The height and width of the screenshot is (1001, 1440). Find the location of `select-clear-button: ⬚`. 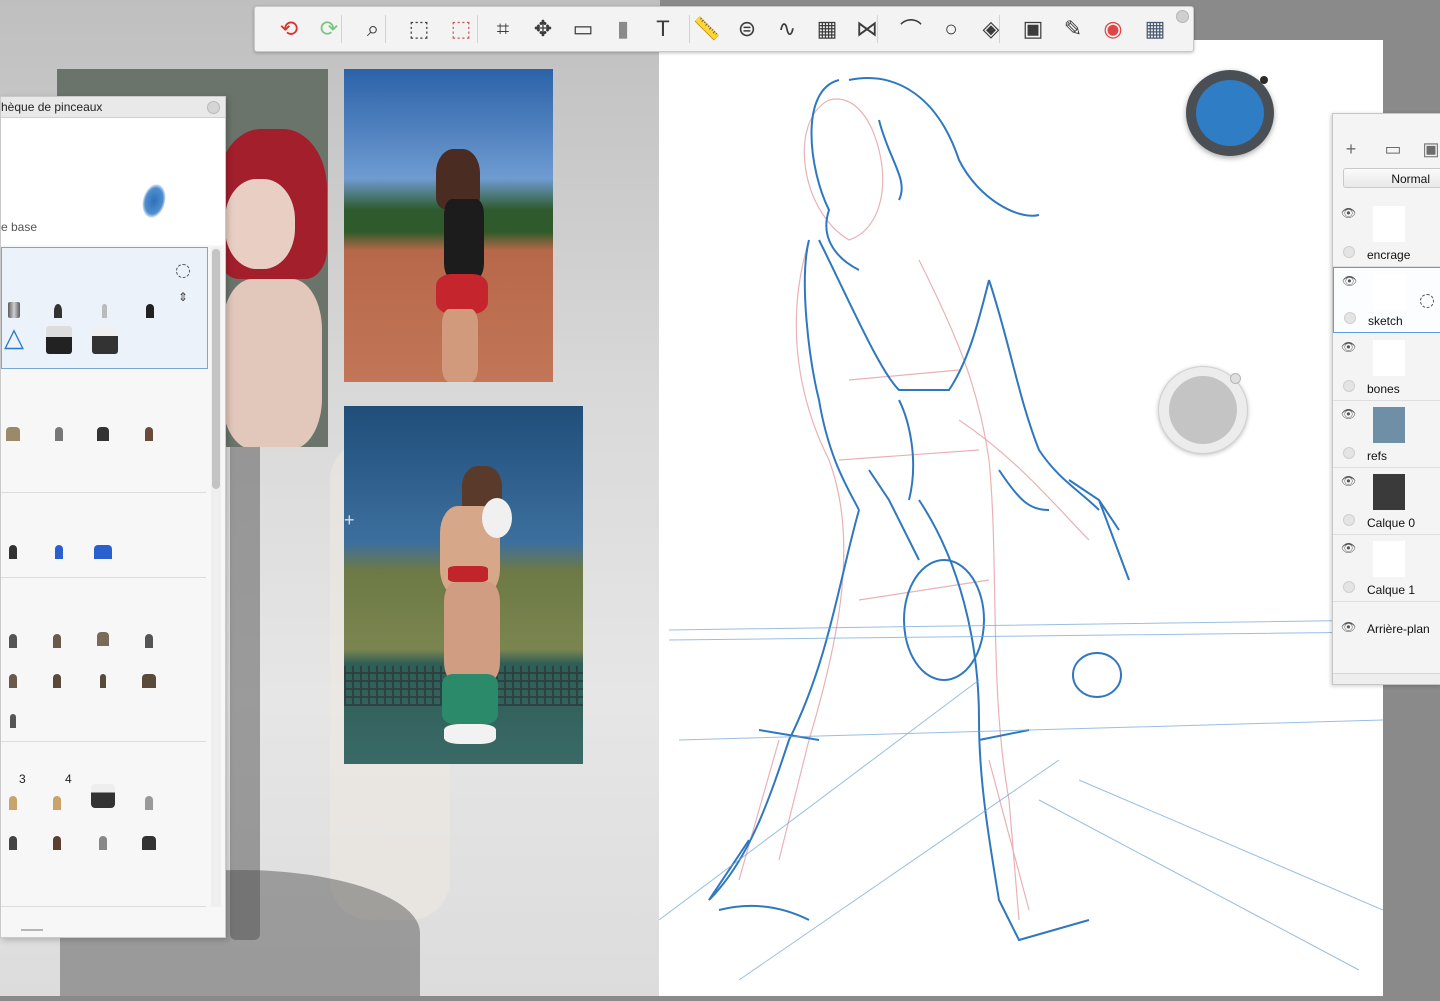

select-clear-button: ⬚ is located at coordinates (461, 29).